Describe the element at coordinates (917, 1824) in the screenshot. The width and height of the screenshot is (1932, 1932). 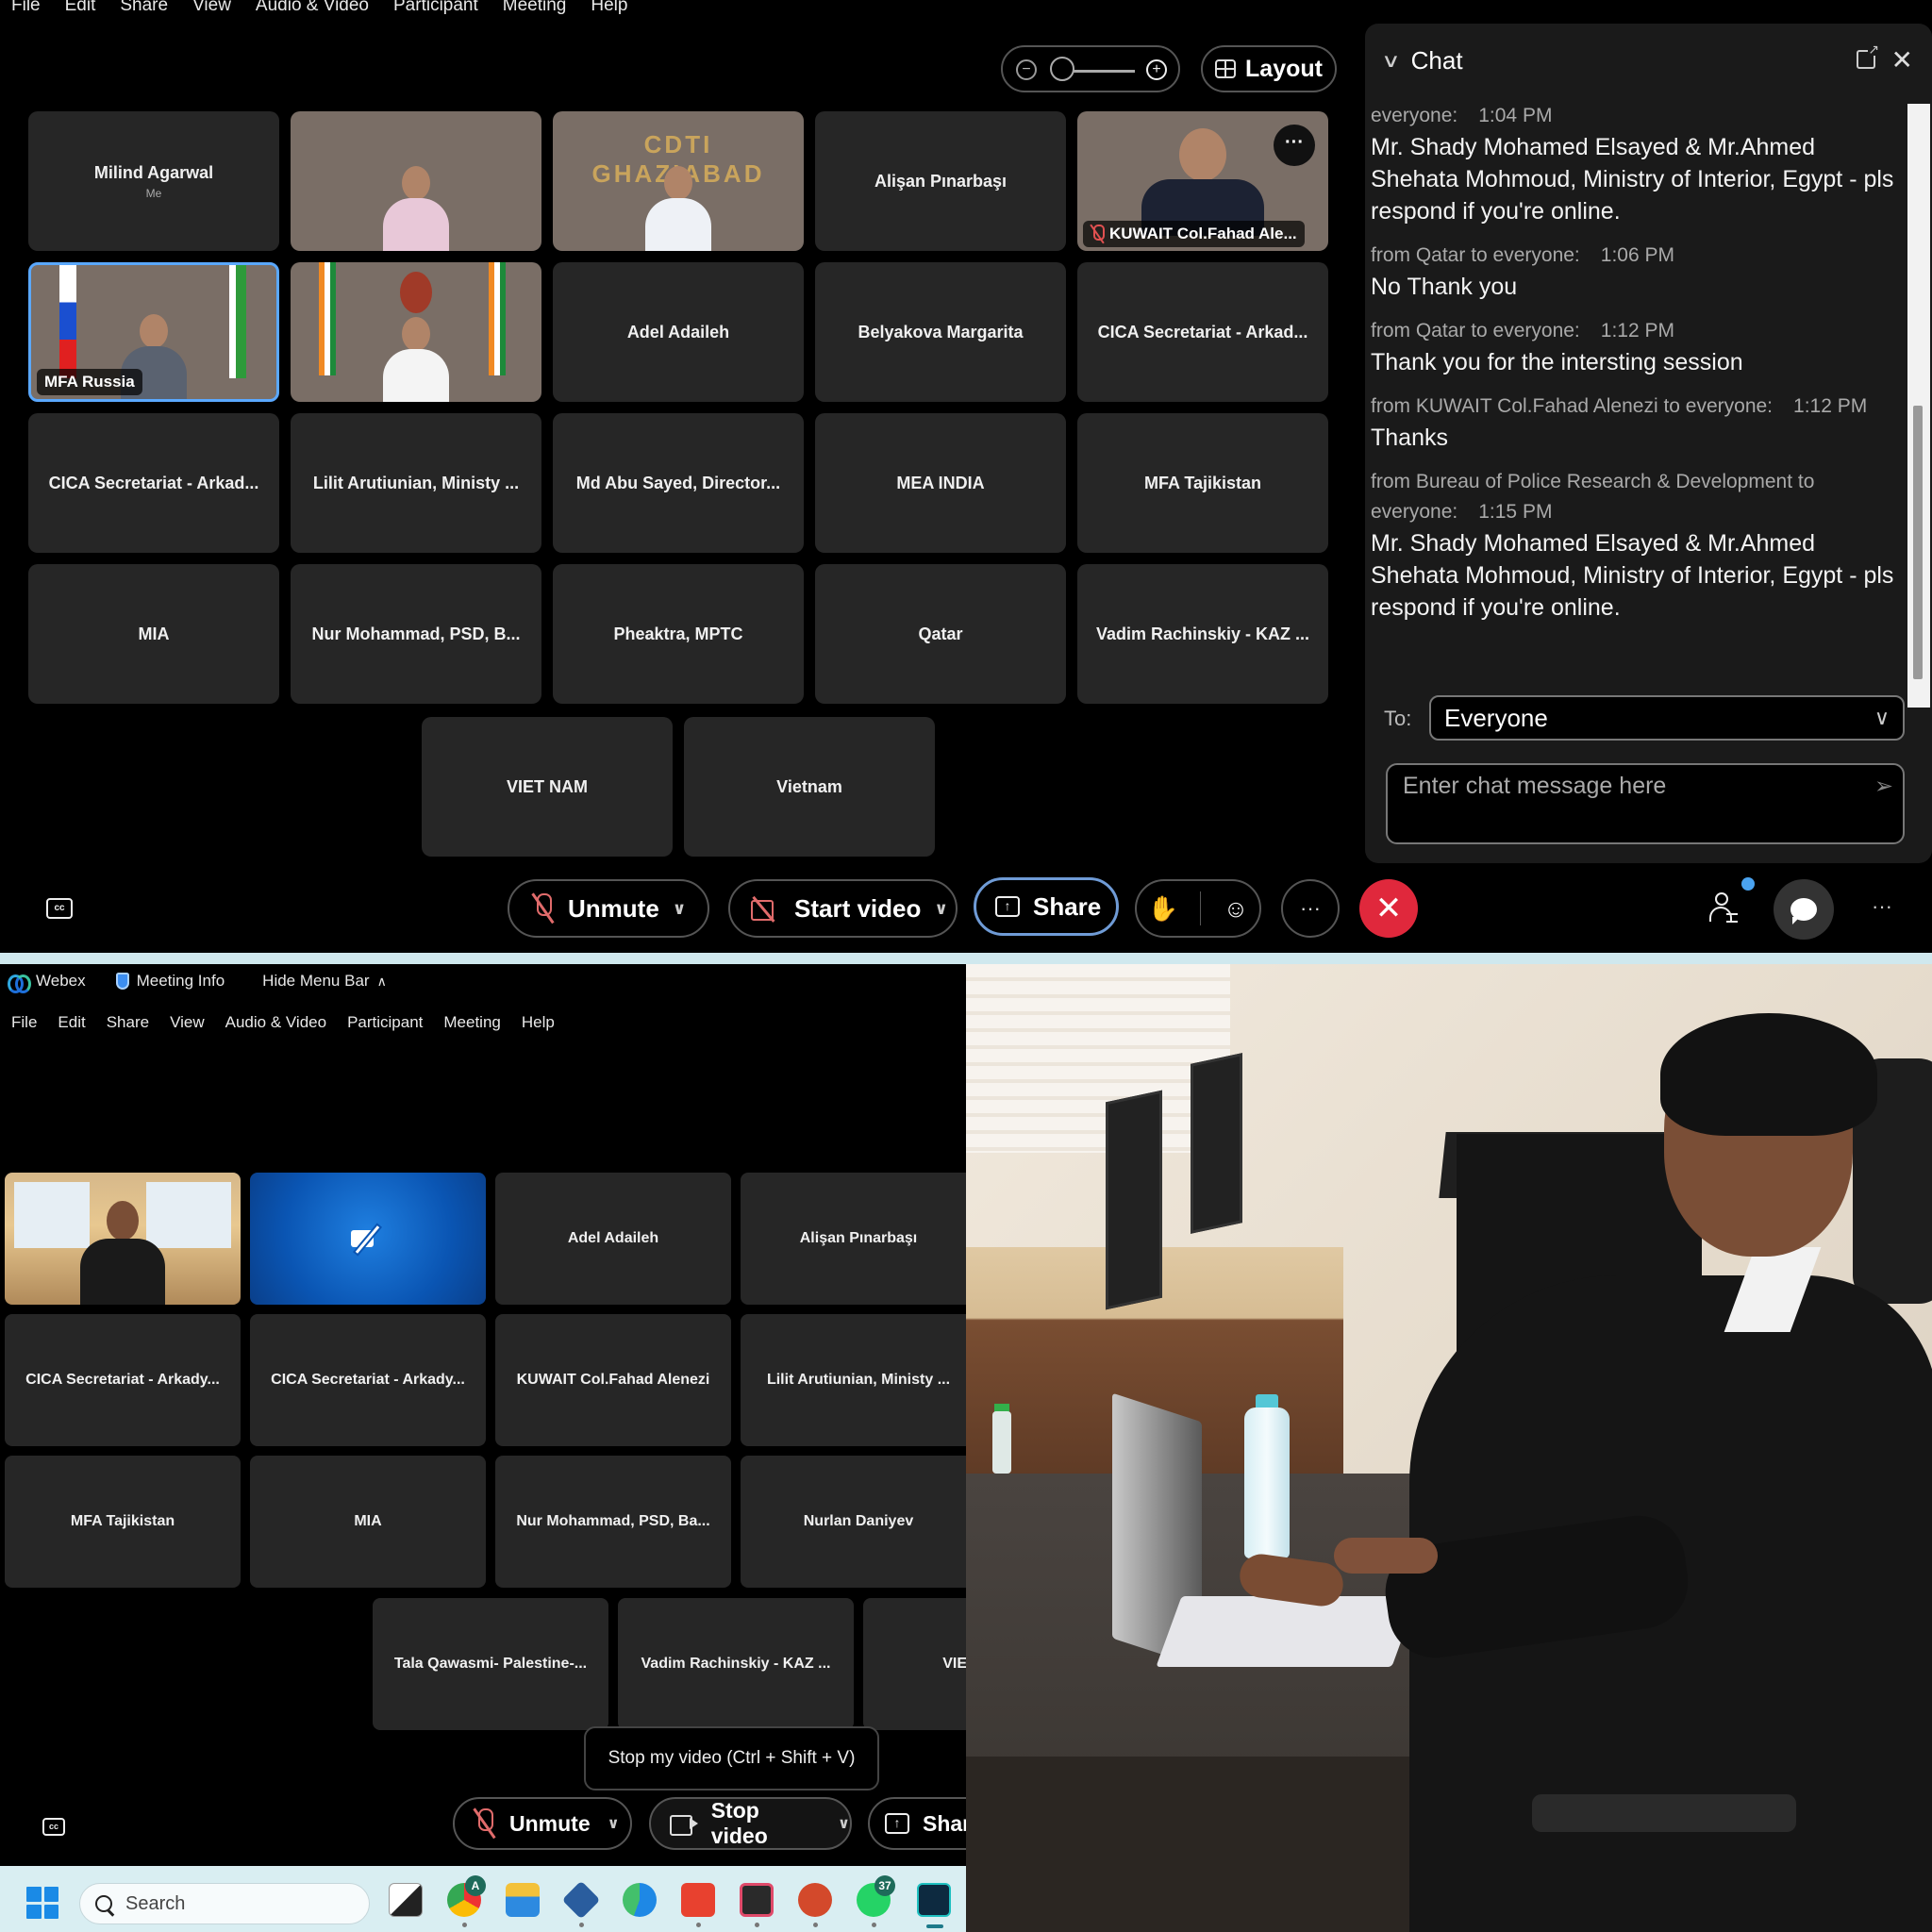
I see `share-button: ↑ Shar` at that location.